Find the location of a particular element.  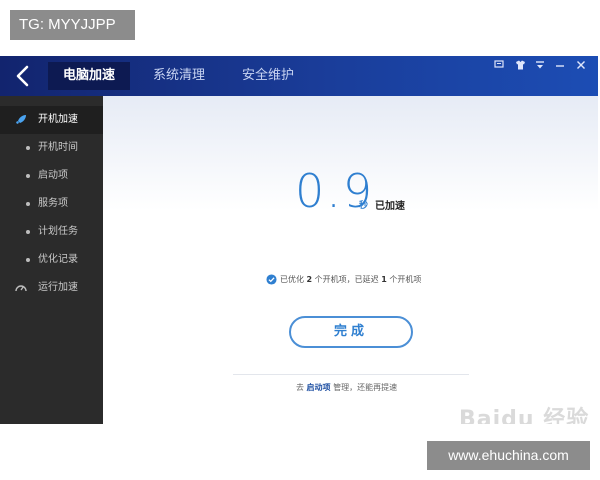

chevron-left-icon is located at coordinates (22, 76).